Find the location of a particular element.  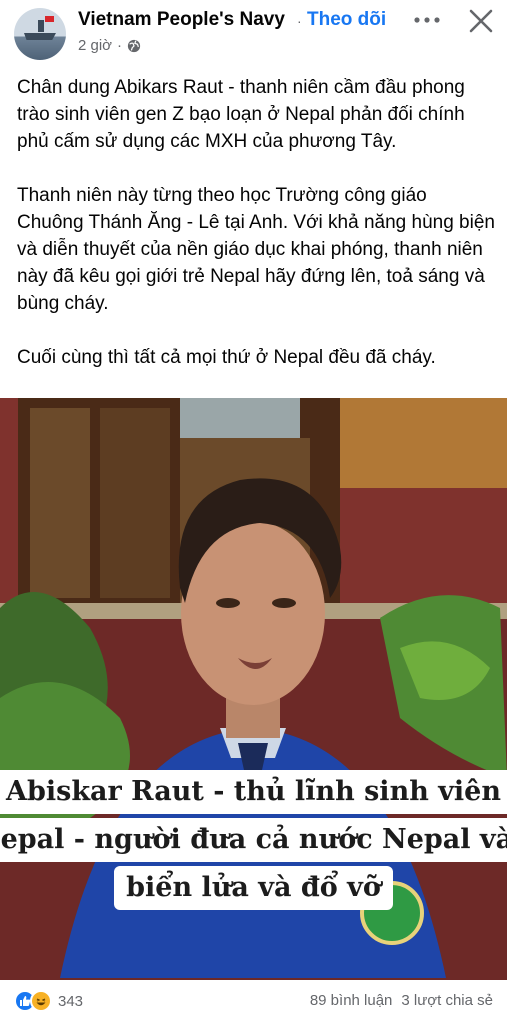

share-count: 3 lượt chia sẻ is located at coordinates (447, 1000).